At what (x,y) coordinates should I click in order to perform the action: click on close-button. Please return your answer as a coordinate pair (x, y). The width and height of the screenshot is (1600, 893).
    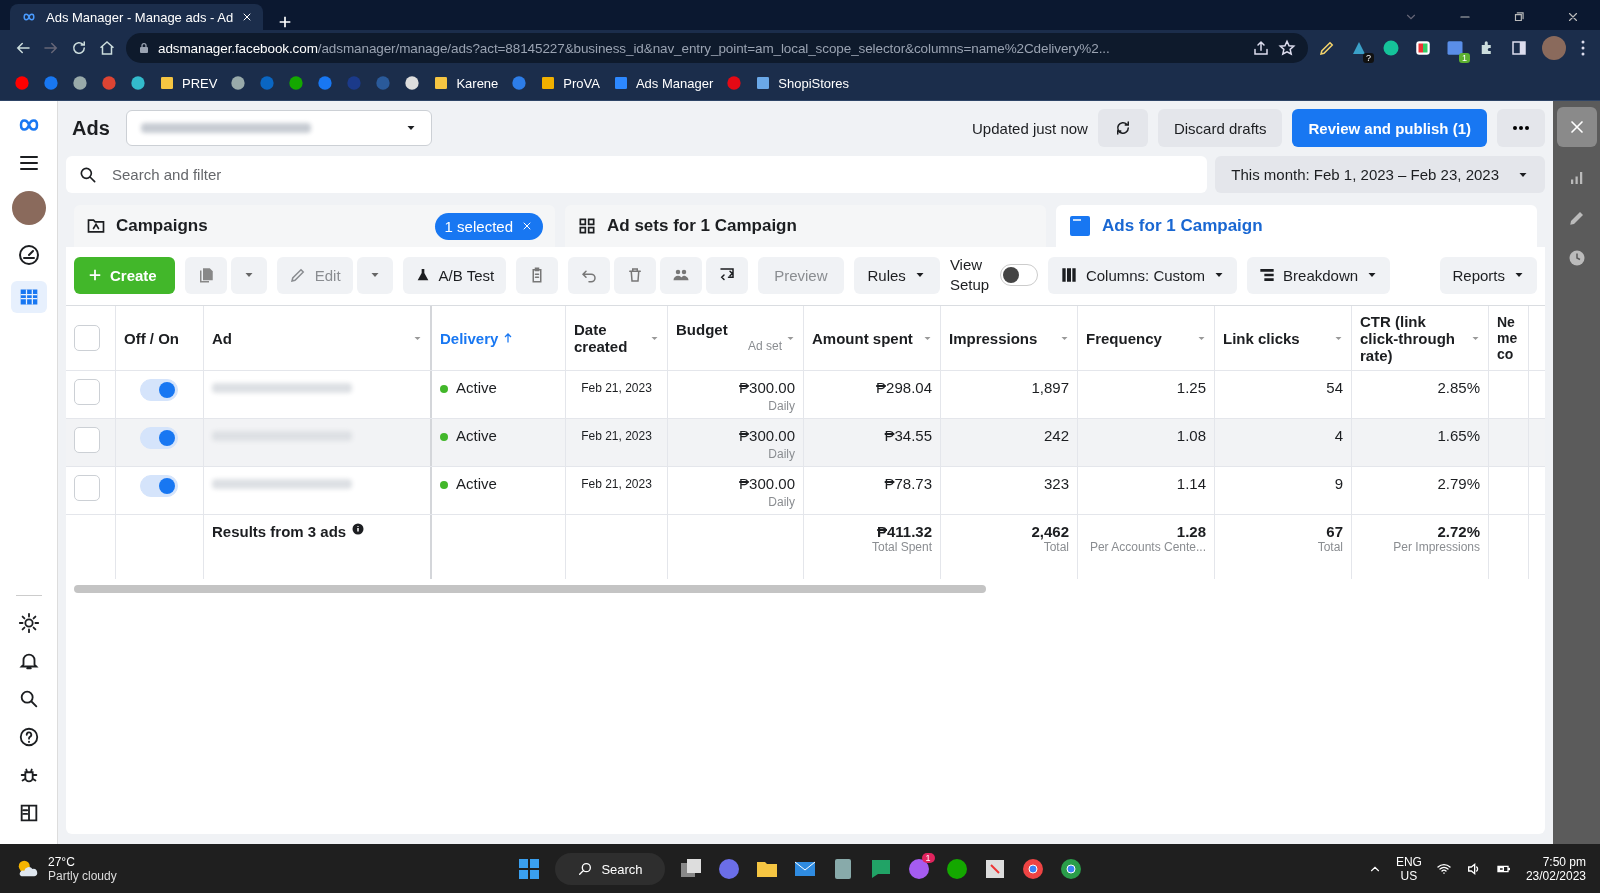
    Looking at the image, I should click on (1576, 127).